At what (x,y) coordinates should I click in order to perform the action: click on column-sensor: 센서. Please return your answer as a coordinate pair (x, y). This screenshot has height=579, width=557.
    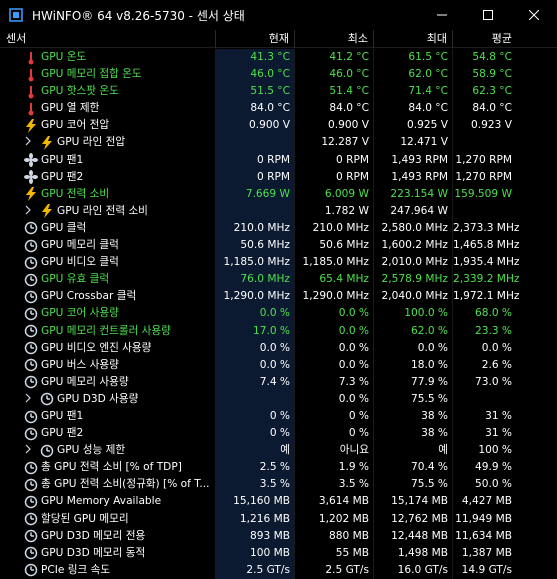
    Looking at the image, I should click on (108, 39).